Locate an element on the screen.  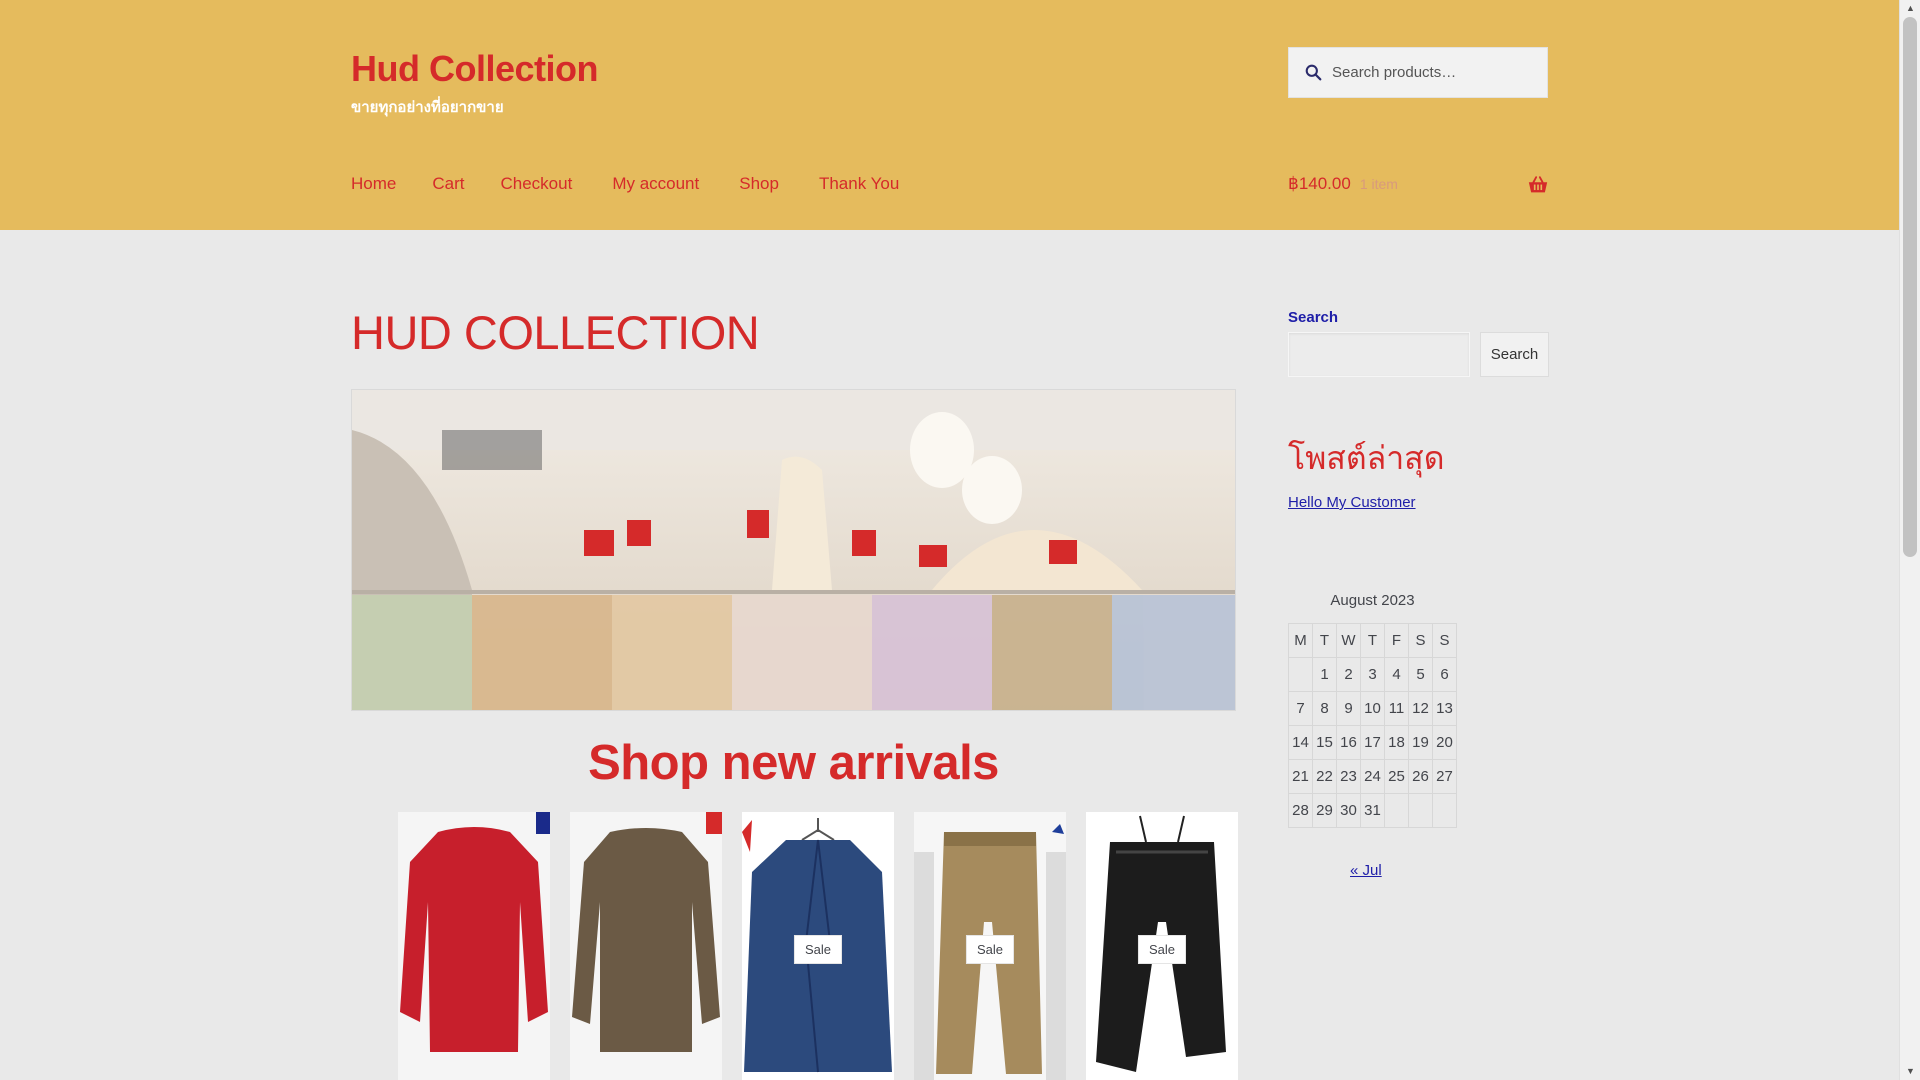
calendar-day: 5 is located at coordinates (1420, 674).